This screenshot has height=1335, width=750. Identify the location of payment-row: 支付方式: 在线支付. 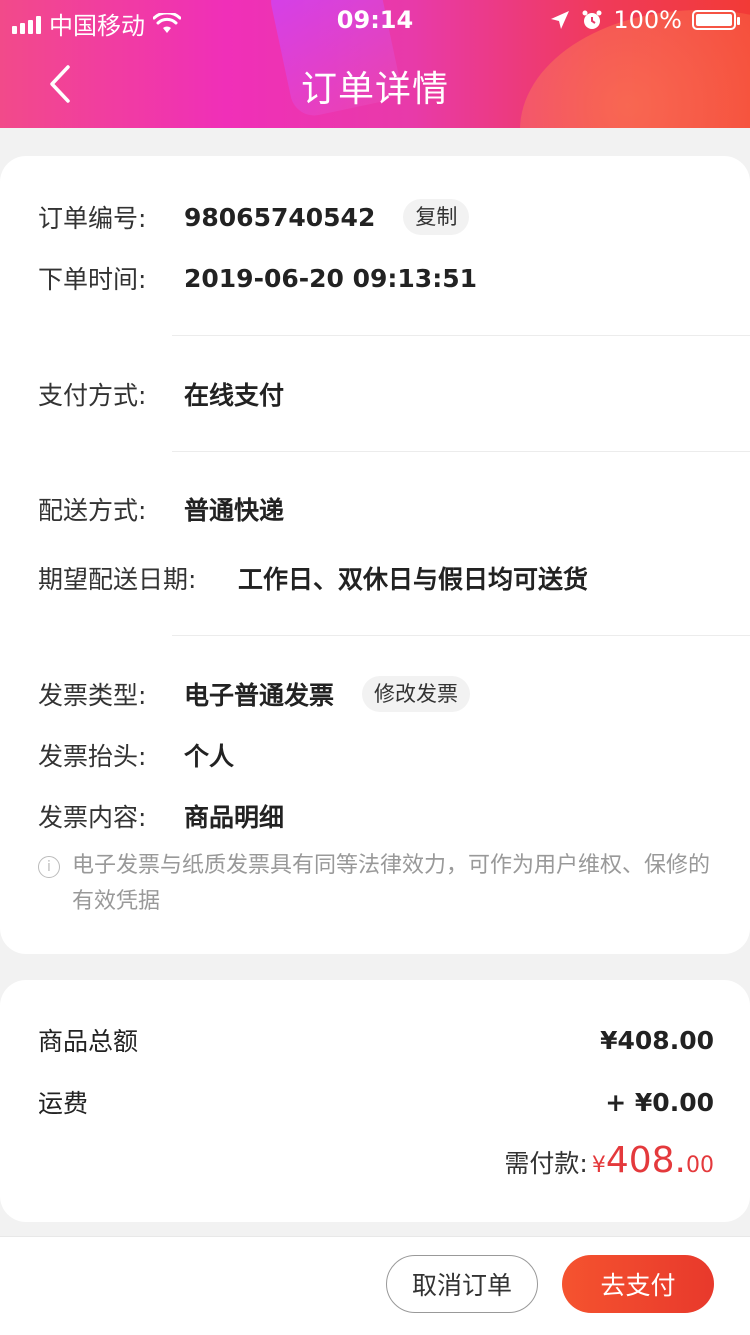
(376, 394).